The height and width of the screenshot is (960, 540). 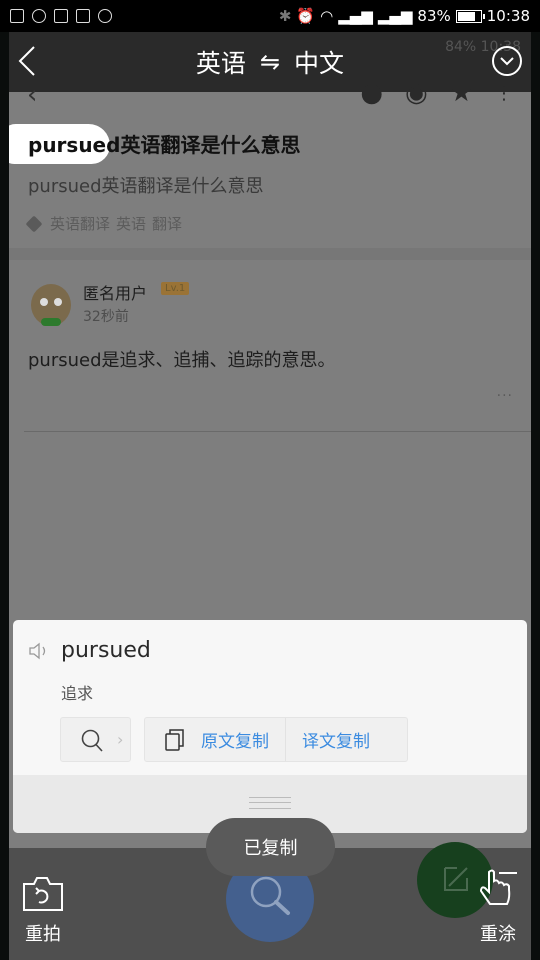 What do you see at coordinates (285, 16) in the screenshot?
I see `bluetooth-icon: ✱` at bounding box center [285, 16].